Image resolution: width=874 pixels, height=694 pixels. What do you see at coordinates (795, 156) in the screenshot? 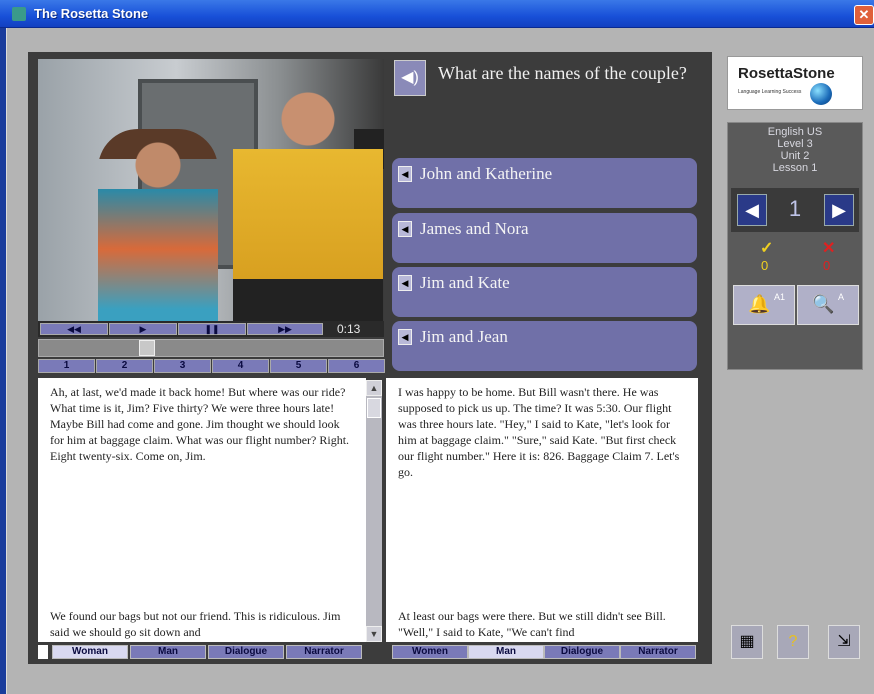
I see `course-unit: Unit 2` at bounding box center [795, 156].